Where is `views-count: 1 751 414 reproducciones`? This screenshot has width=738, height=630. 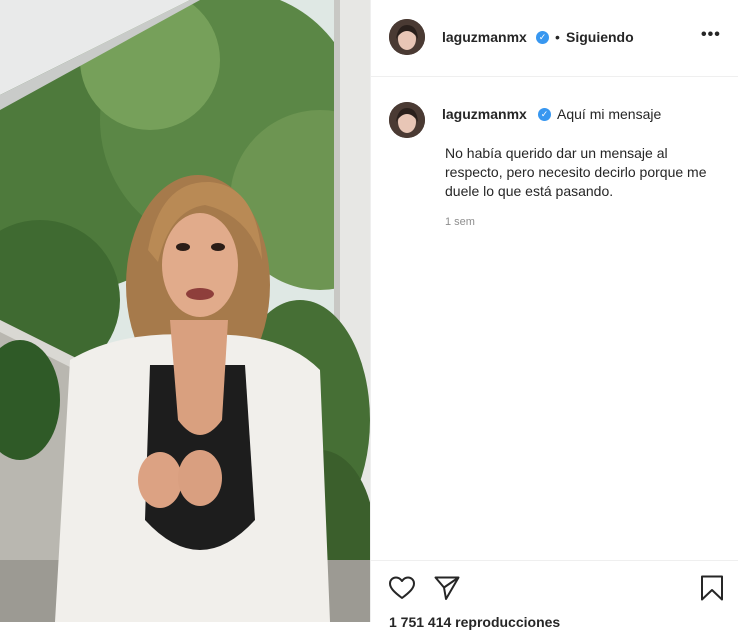
views-count: 1 751 414 reproducciones is located at coordinates (474, 622).